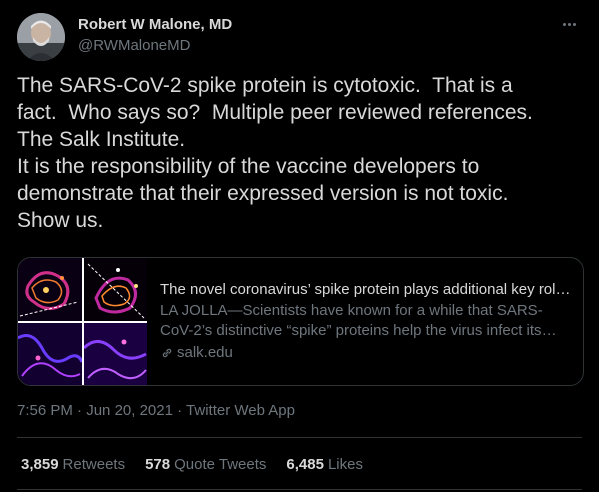 This screenshot has height=492, width=599. What do you see at coordinates (40, 464) in the screenshot?
I see `retweets-count: 3,859` at bounding box center [40, 464].